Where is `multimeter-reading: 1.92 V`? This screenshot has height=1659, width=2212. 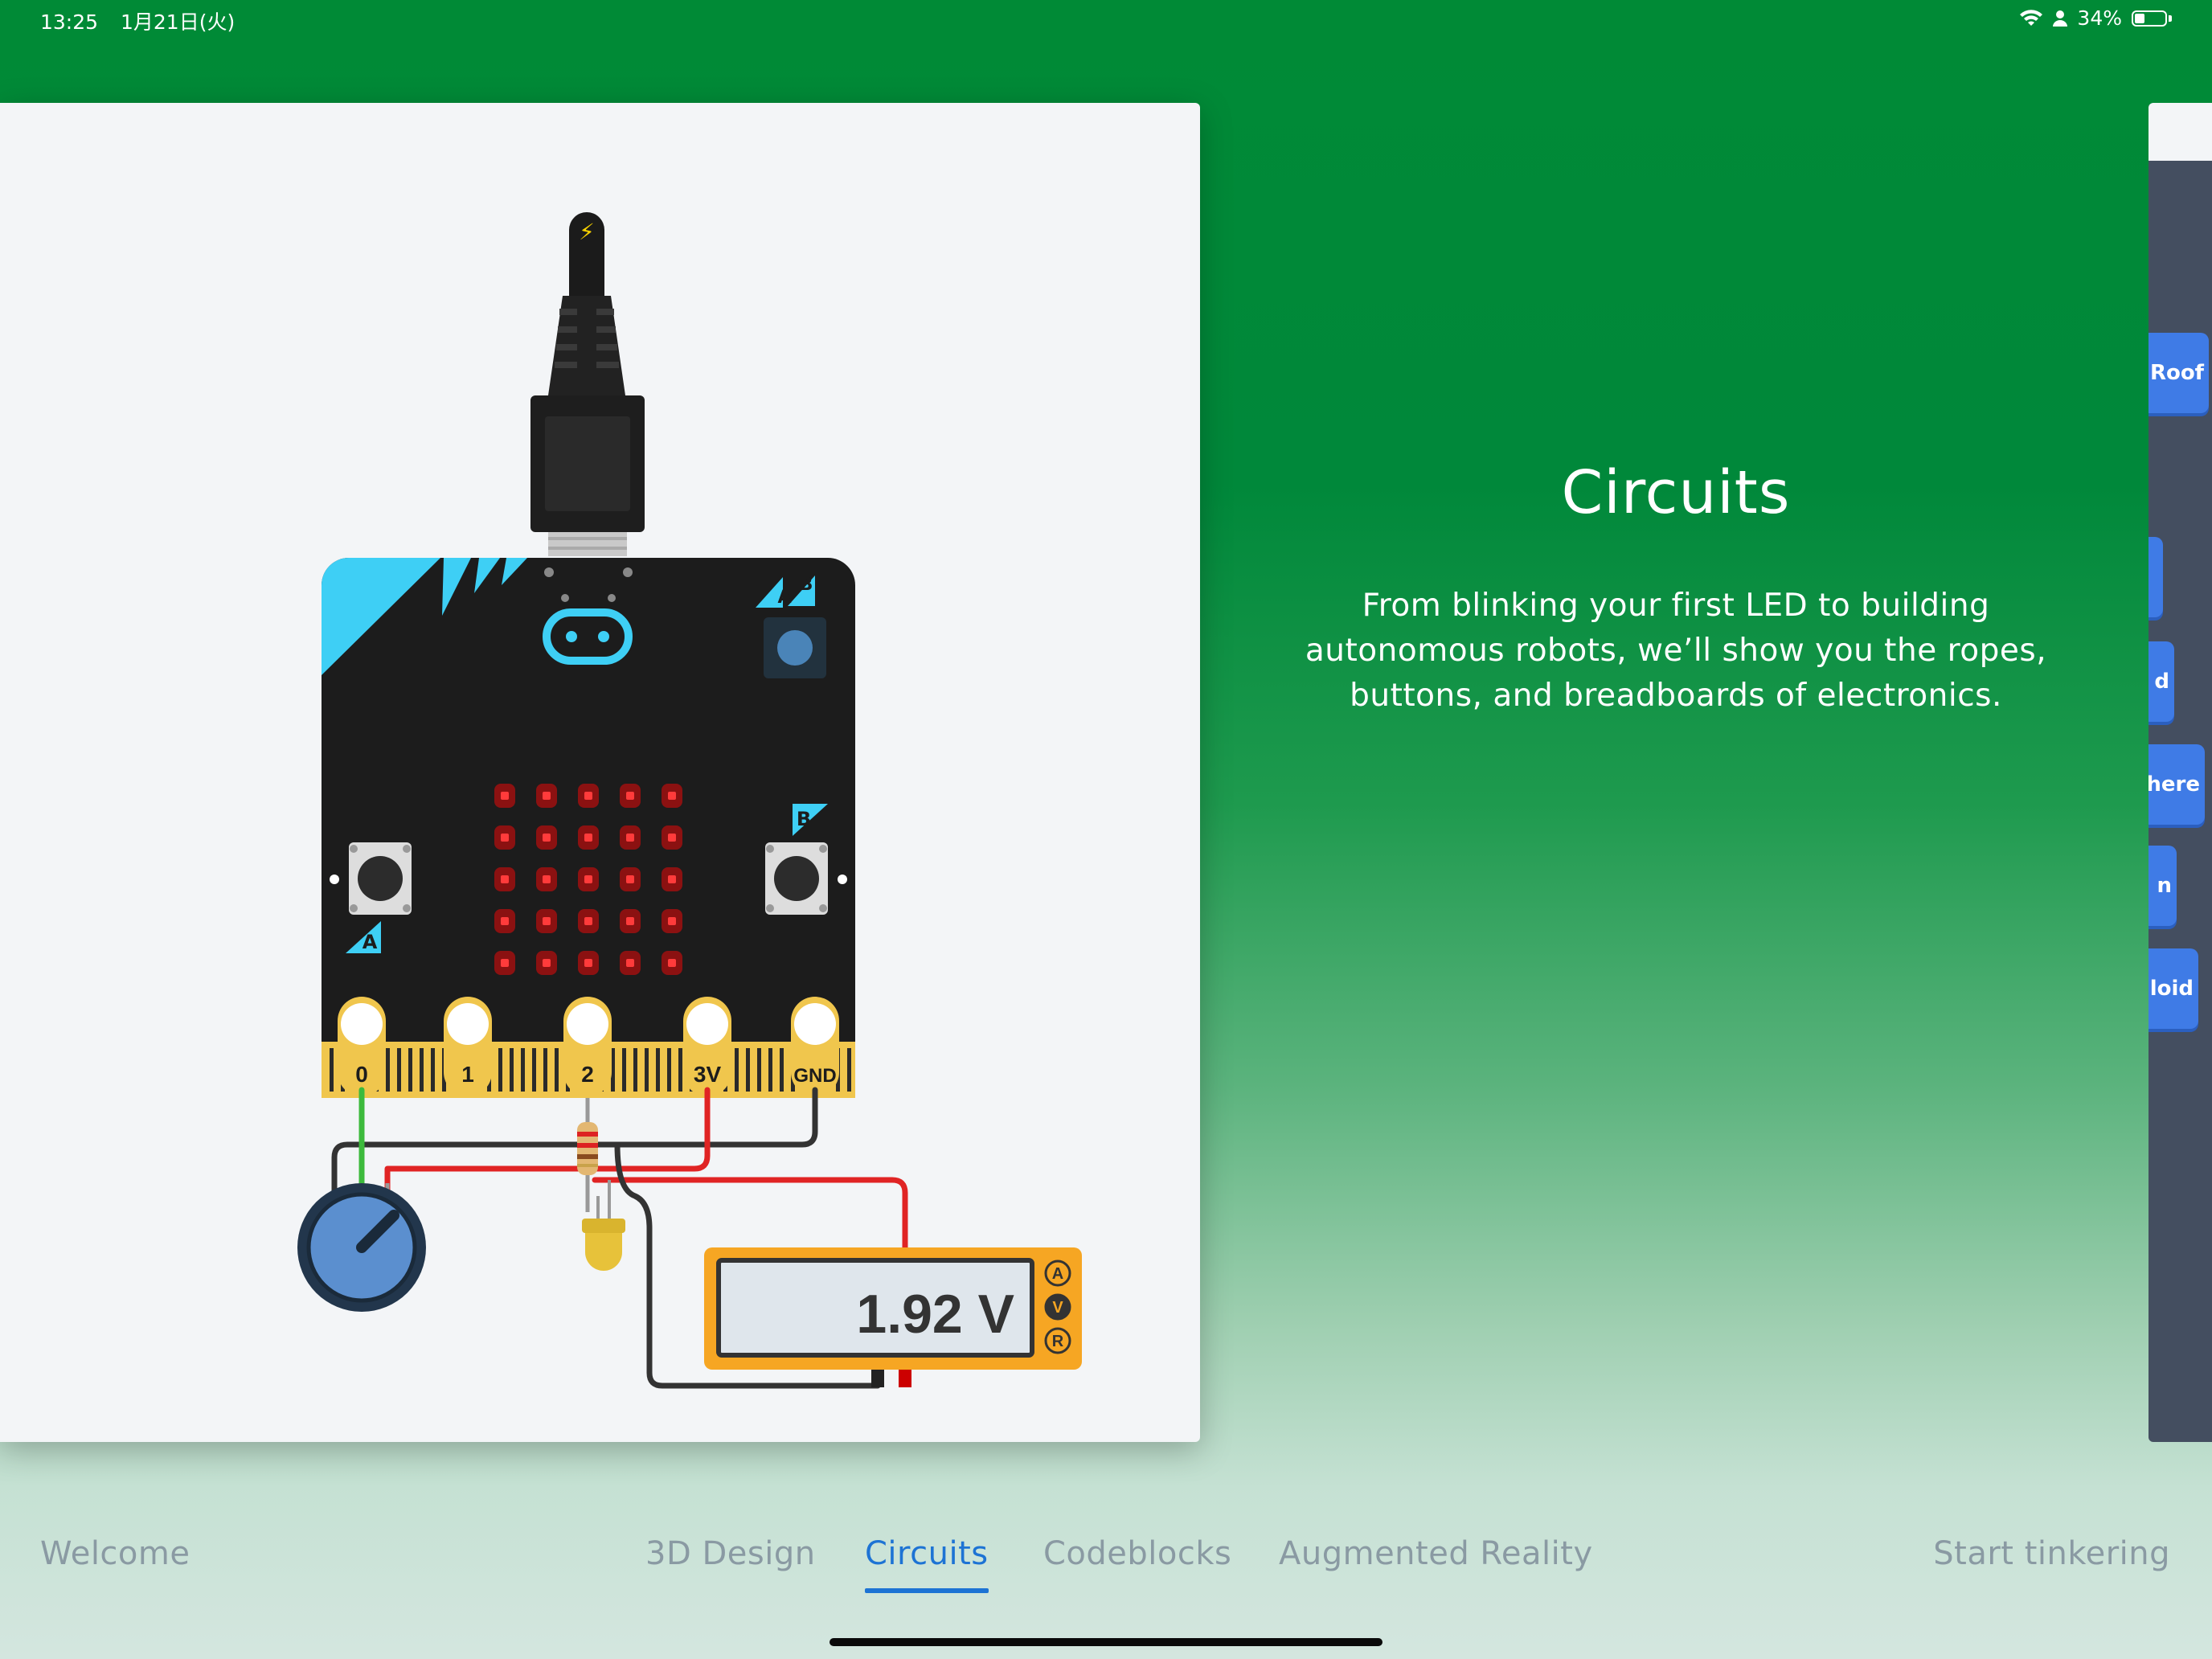 multimeter-reading: 1.92 V is located at coordinates (935, 1314).